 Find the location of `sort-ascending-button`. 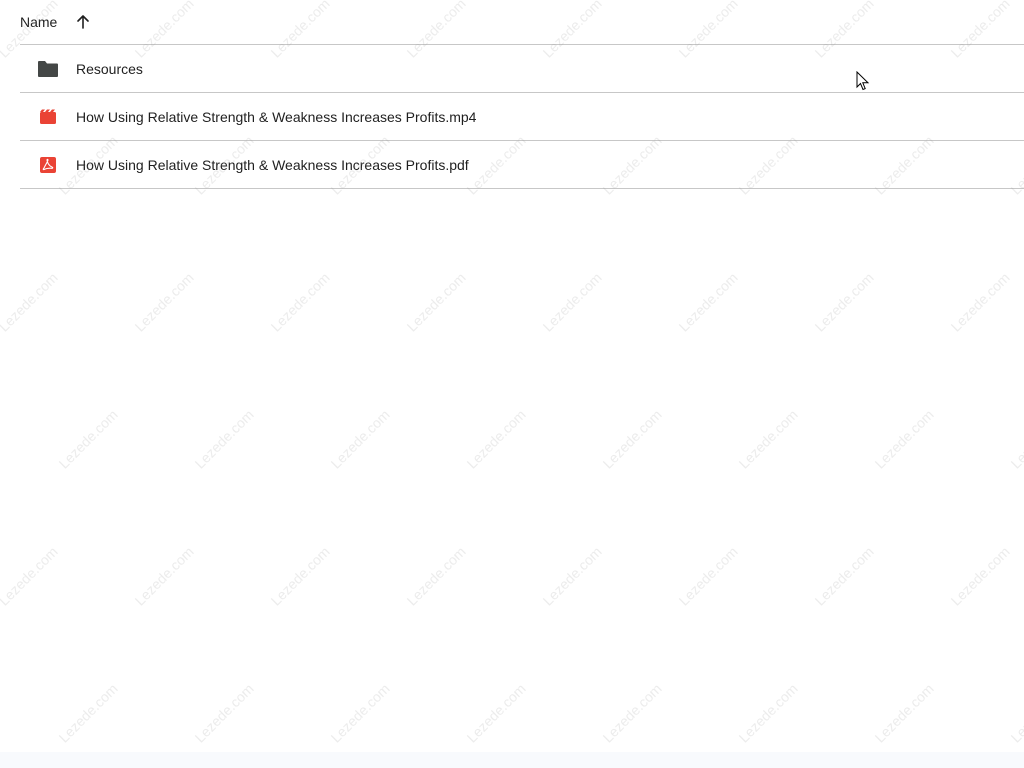

sort-ascending-button is located at coordinates (83, 22).